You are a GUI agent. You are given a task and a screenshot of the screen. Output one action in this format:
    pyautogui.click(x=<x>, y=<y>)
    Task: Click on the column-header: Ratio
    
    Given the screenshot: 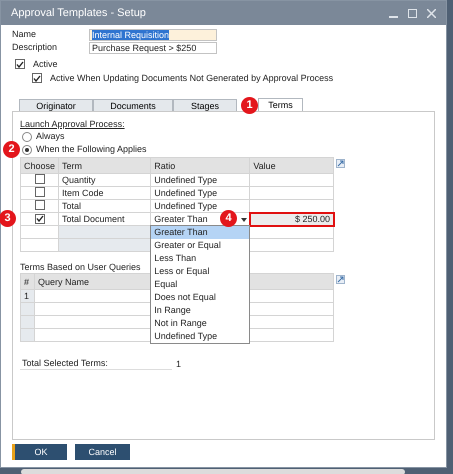 What is the action you would take?
    pyautogui.click(x=200, y=166)
    